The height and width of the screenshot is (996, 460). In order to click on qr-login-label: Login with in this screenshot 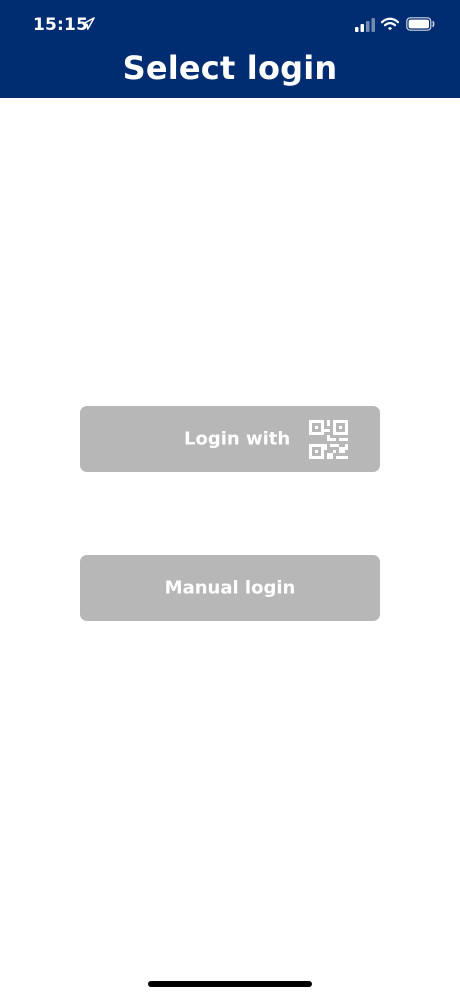, I will do `click(237, 439)`.